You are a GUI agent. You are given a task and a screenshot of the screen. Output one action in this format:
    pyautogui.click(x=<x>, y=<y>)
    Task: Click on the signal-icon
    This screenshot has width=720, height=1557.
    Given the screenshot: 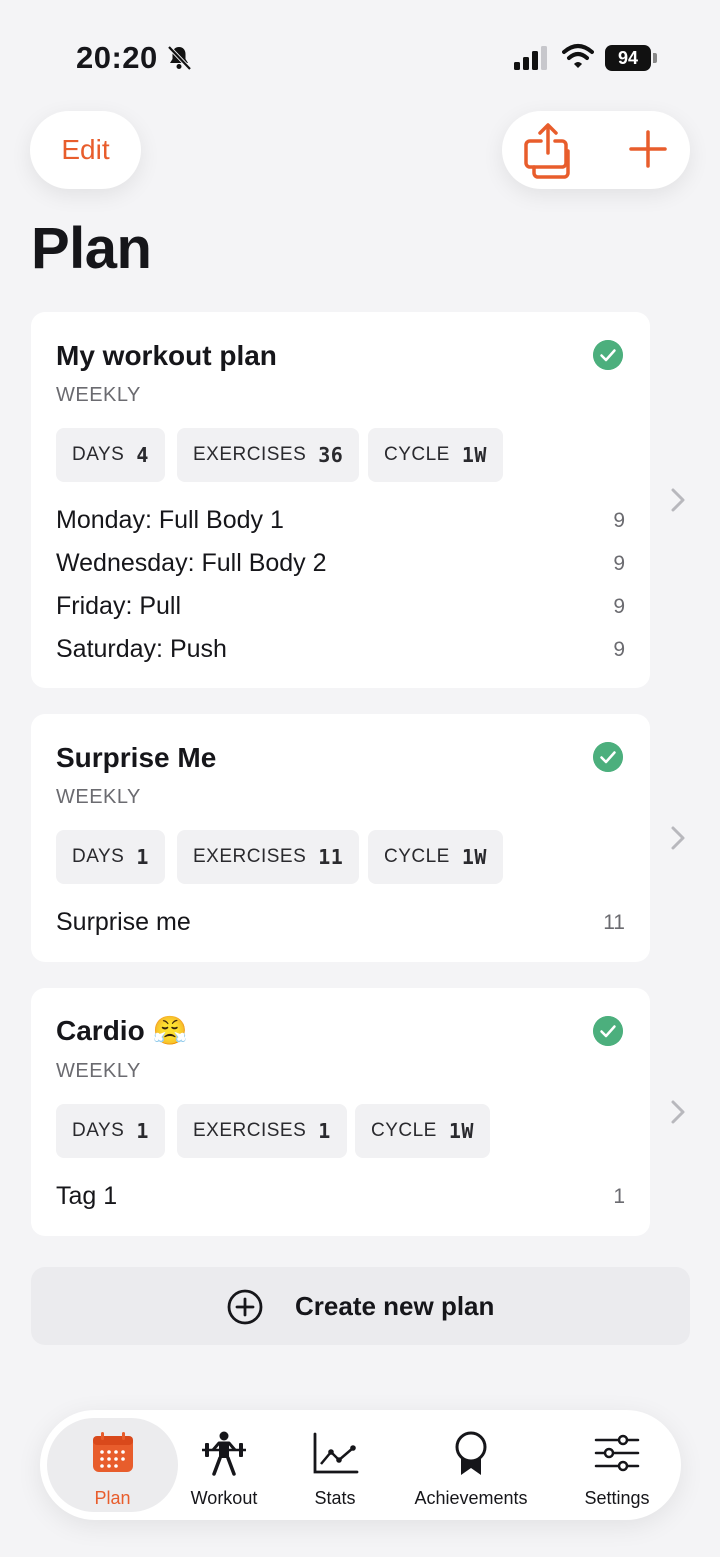 What is the action you would take?
    pyautogui.click(x=530, y=58)
    